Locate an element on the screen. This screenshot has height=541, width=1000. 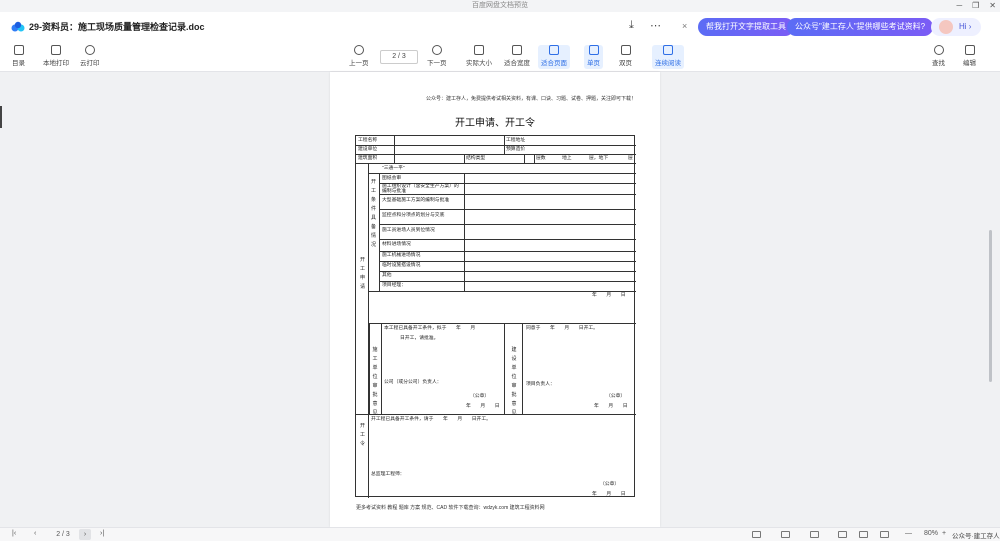
outline-button: 目录 is located at coordinates (18, 56).